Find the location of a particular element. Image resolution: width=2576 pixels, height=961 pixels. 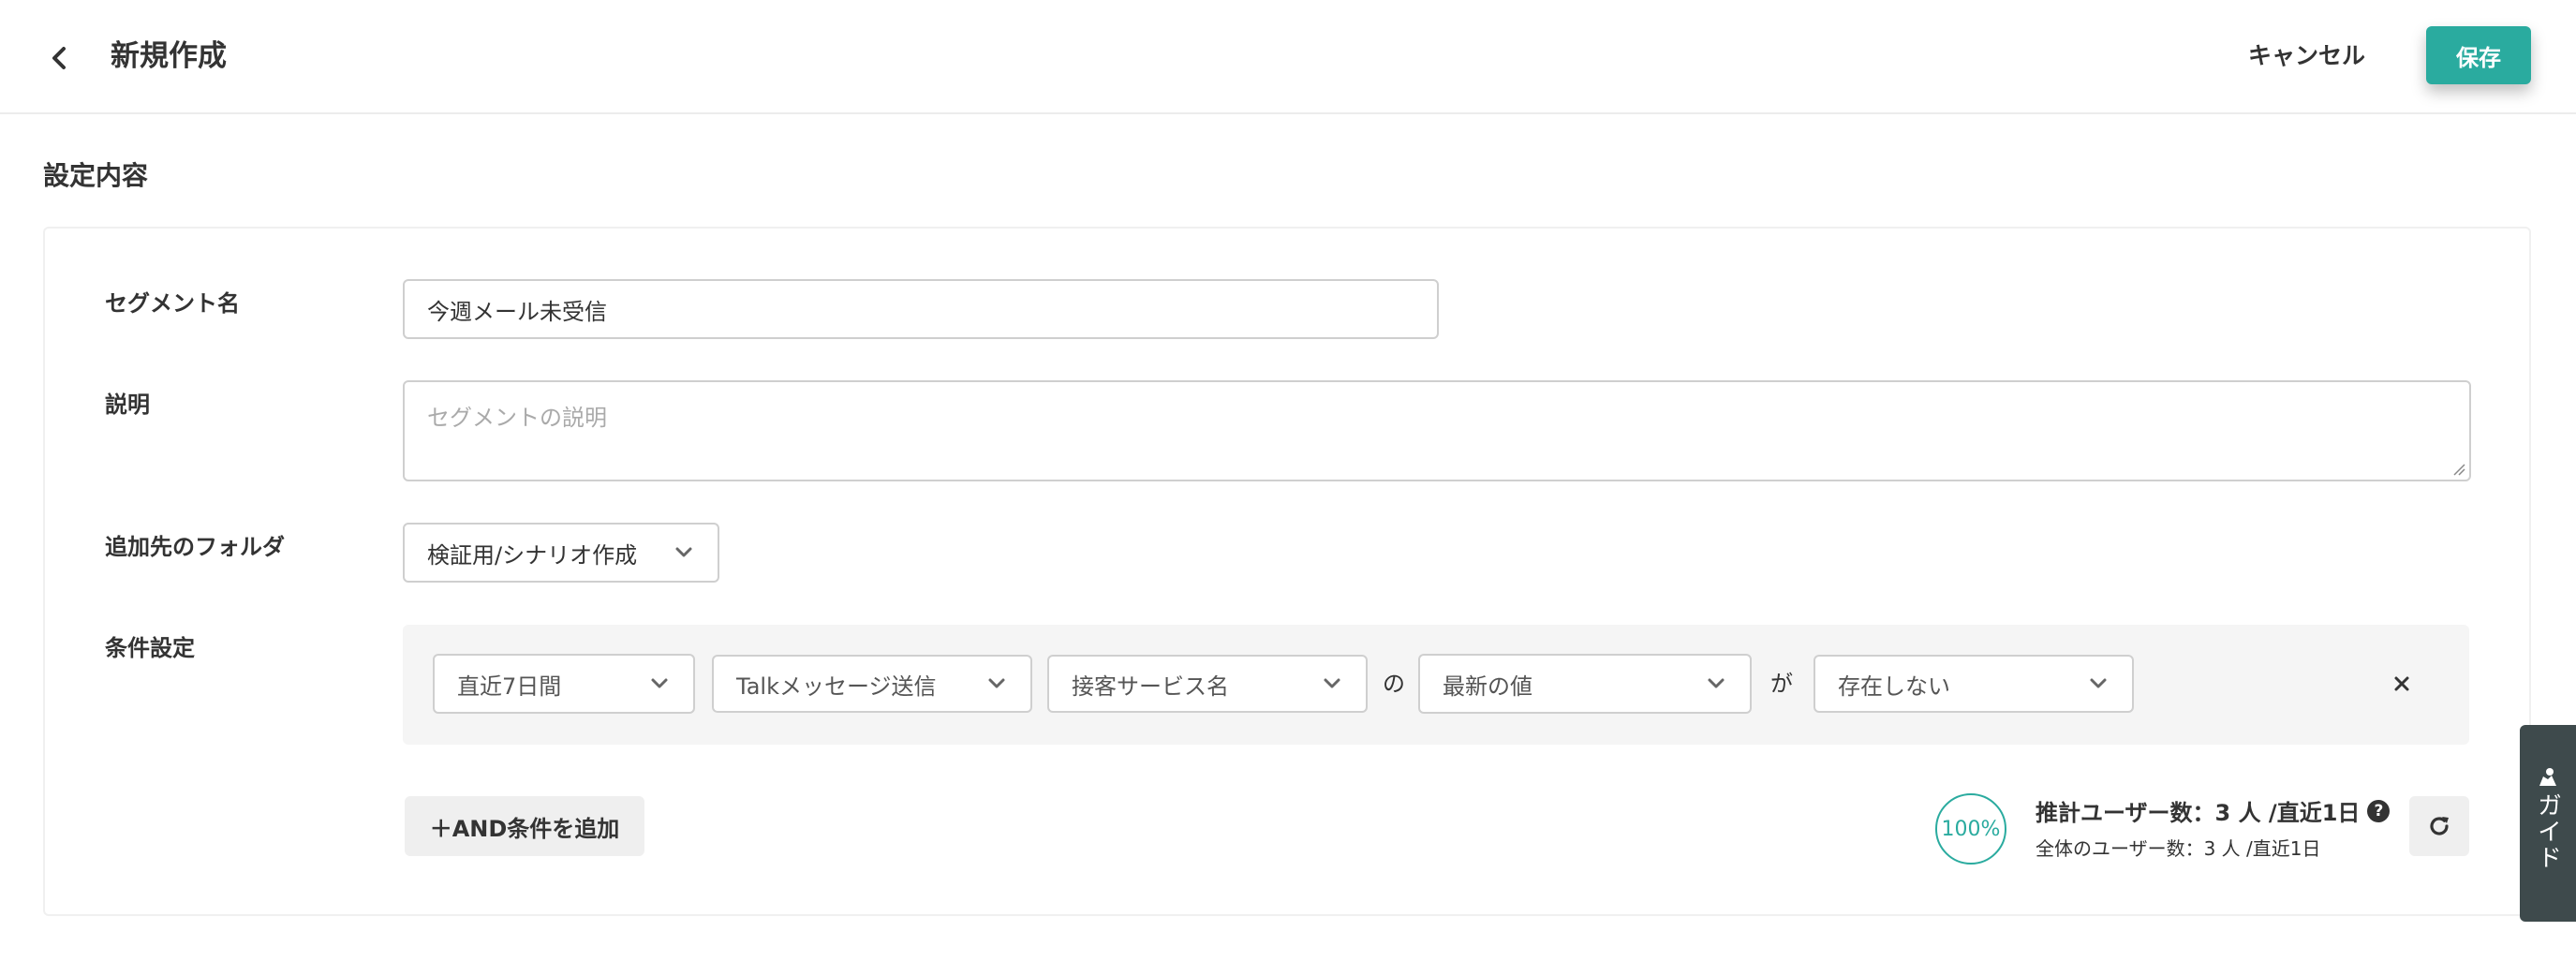

help-icon: ? is located at coordinates (2379, 810).